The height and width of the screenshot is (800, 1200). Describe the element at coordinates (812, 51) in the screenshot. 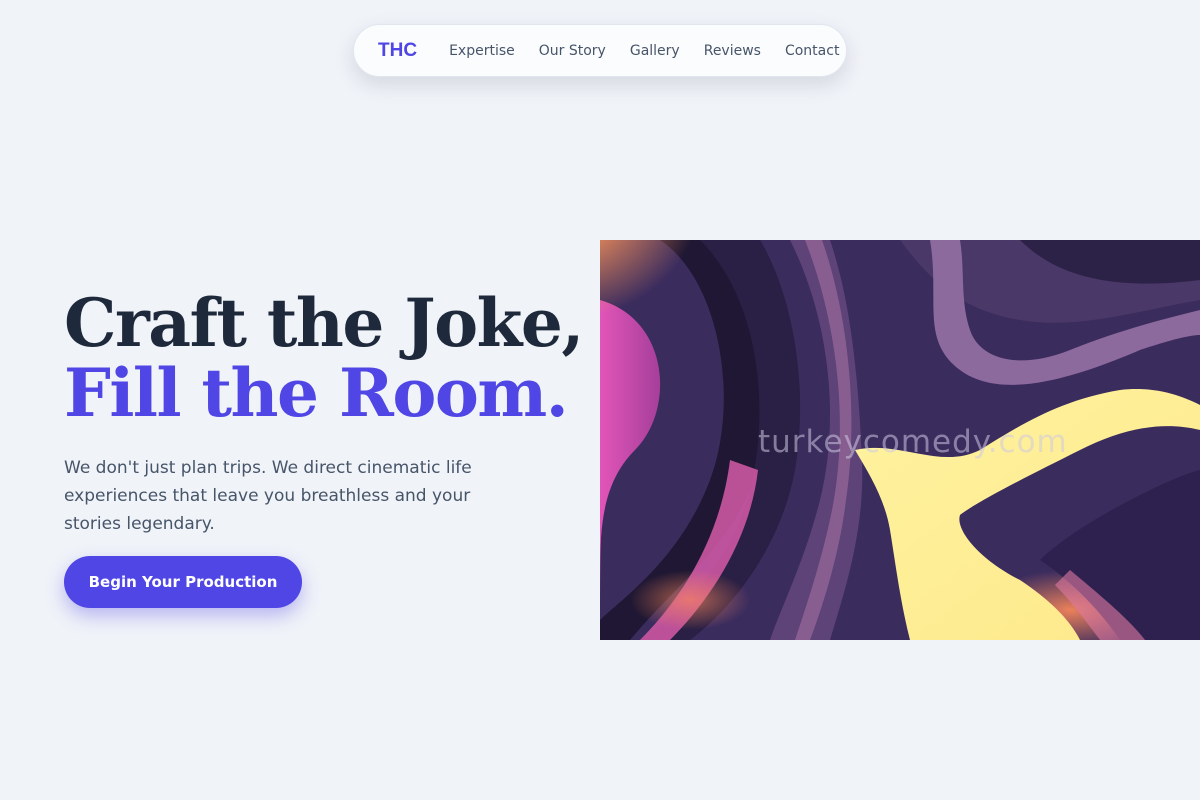

I see `nav-link-contact: Contact` at that location.